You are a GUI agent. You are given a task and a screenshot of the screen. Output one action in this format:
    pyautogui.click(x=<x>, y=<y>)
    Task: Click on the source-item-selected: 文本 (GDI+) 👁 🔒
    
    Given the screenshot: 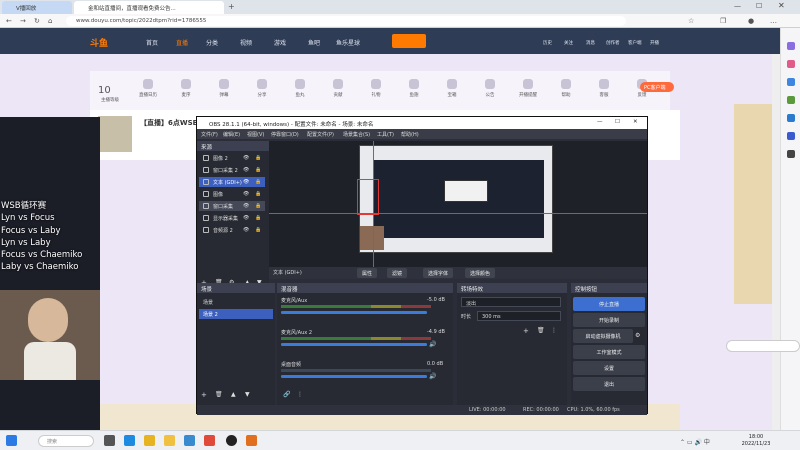 What is the action you would take?
    pyautogui.click(x=232, y=182)
    